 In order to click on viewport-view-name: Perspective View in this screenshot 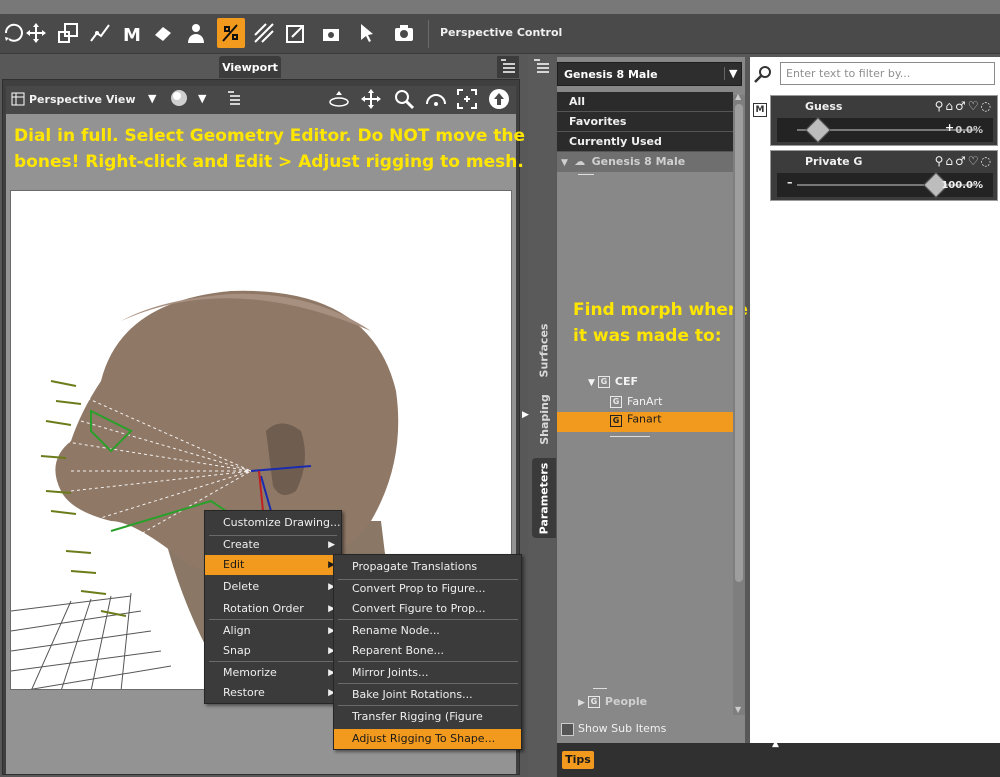, I will do `click(82, 99)`.